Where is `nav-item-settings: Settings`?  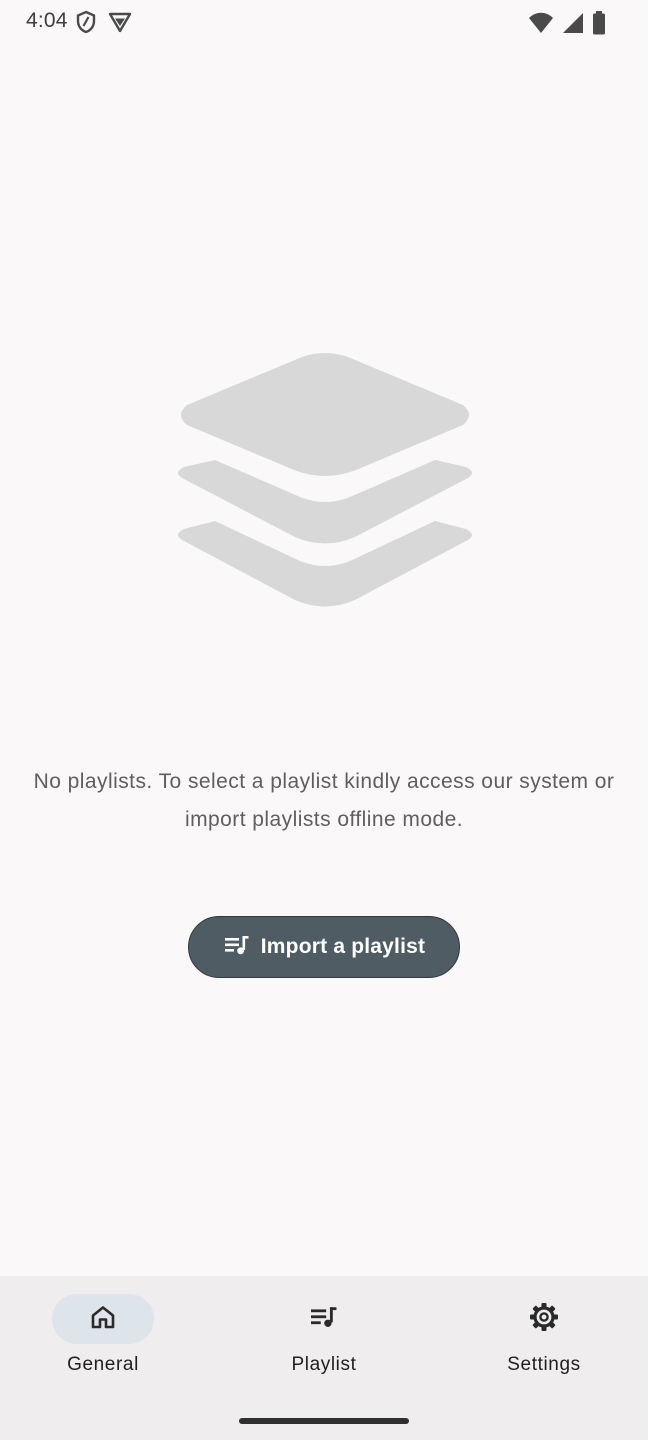 nav-item-settings: Settings is located at coordinates (544, 1339).